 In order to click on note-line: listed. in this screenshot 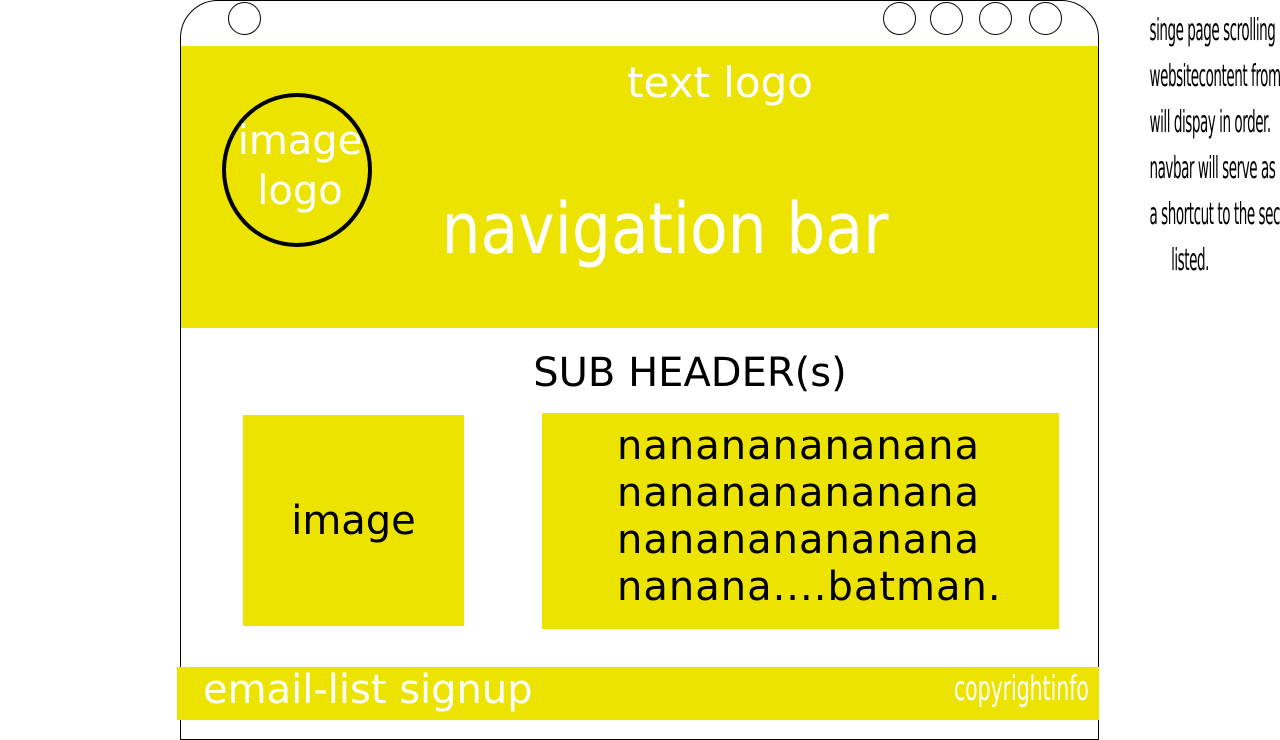, I will do `click(1190, 260)`.